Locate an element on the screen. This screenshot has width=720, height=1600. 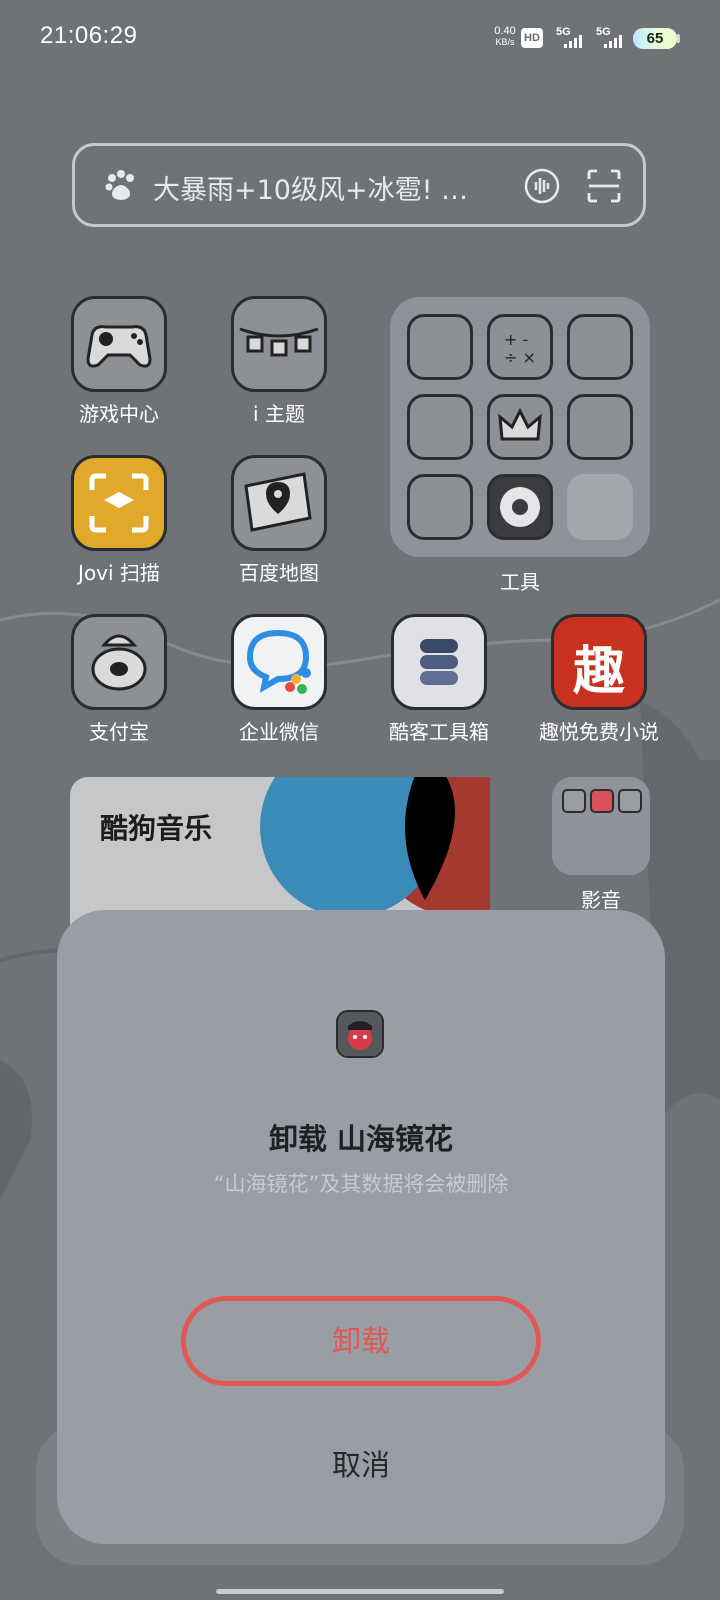
gamepad-icon is located at coordinates (119, 344).